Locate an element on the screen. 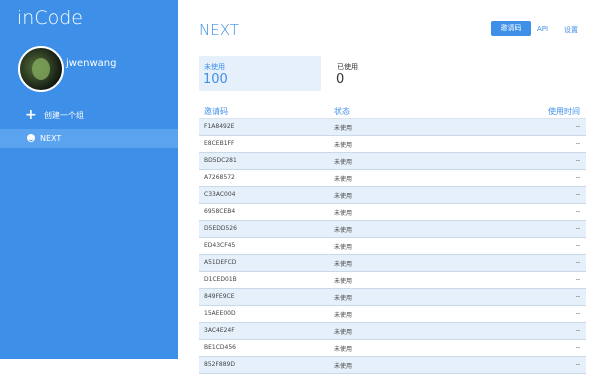  column-header-used-time: 使用时间 is located at coordinates (564, 111).